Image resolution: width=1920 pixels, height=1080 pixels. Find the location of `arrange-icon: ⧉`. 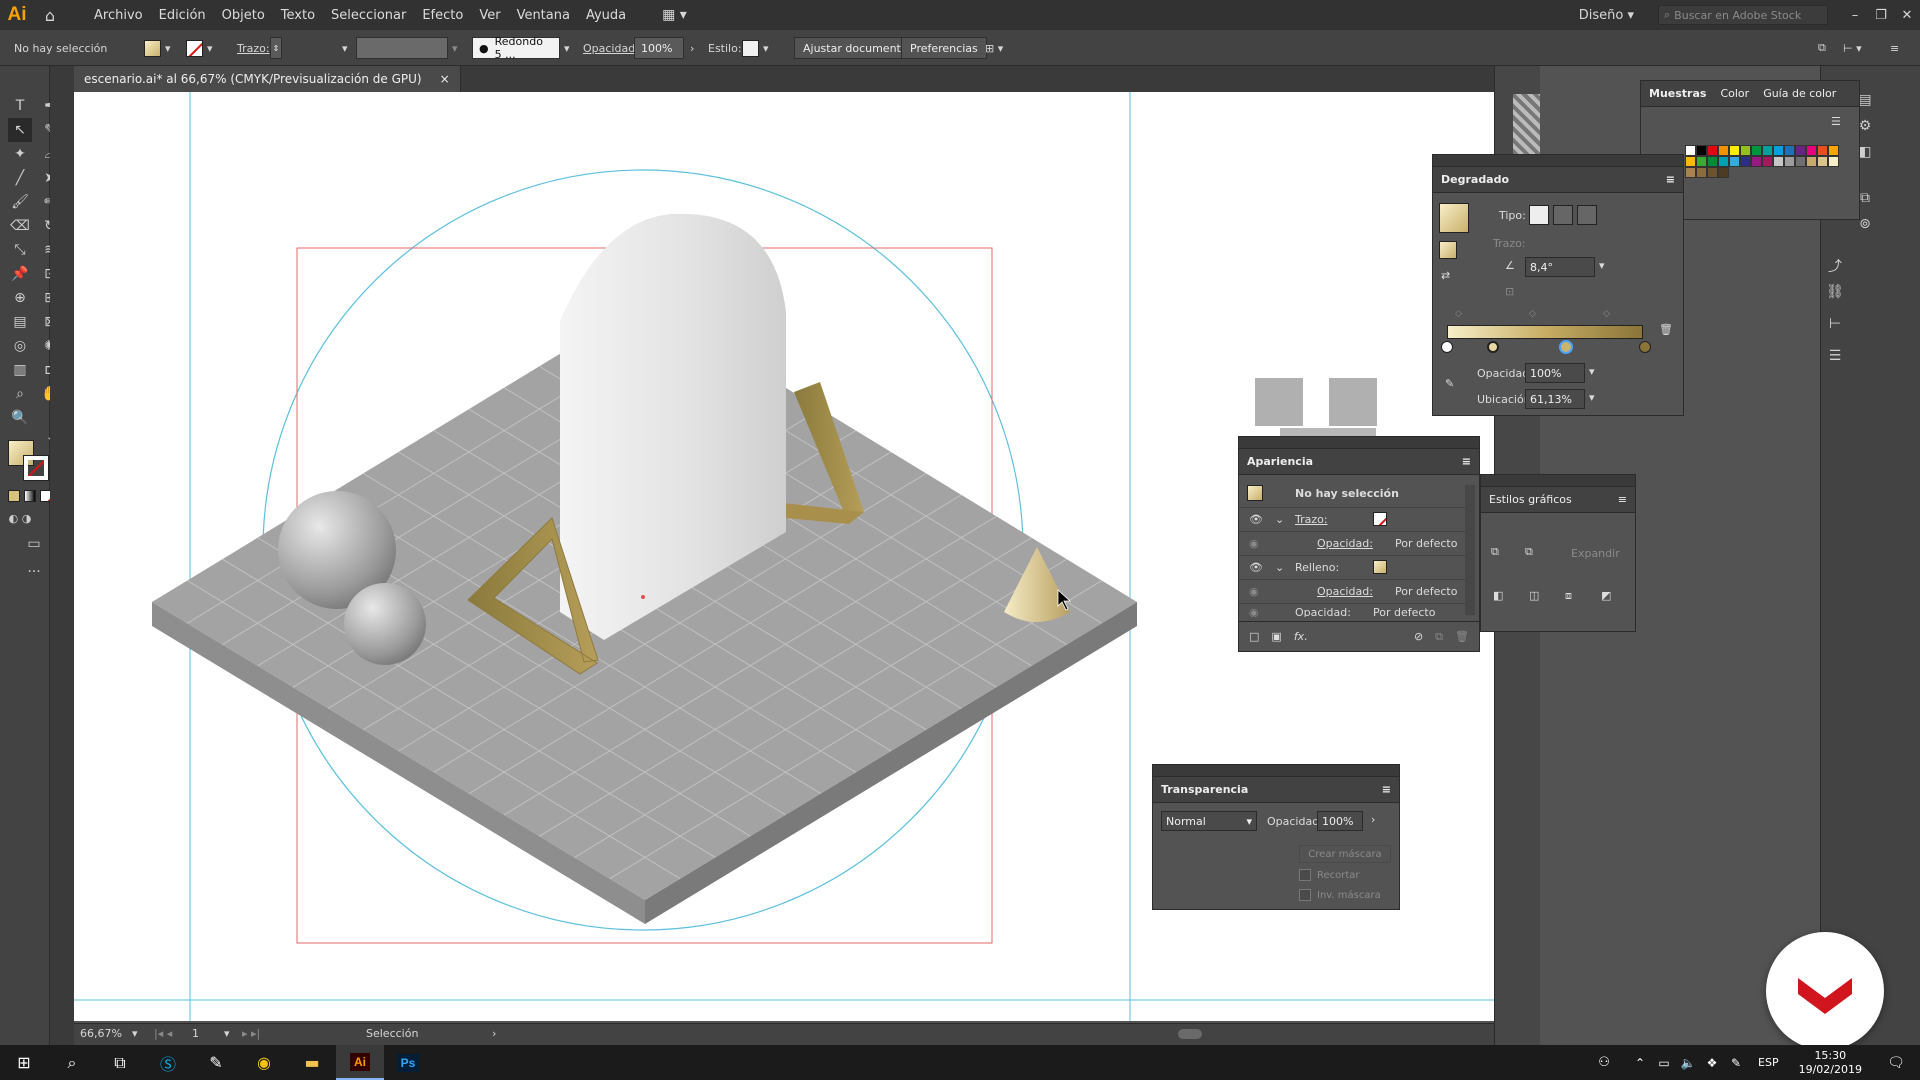

arrange-icon: ⧉ is located at coordinates (1822, 48).